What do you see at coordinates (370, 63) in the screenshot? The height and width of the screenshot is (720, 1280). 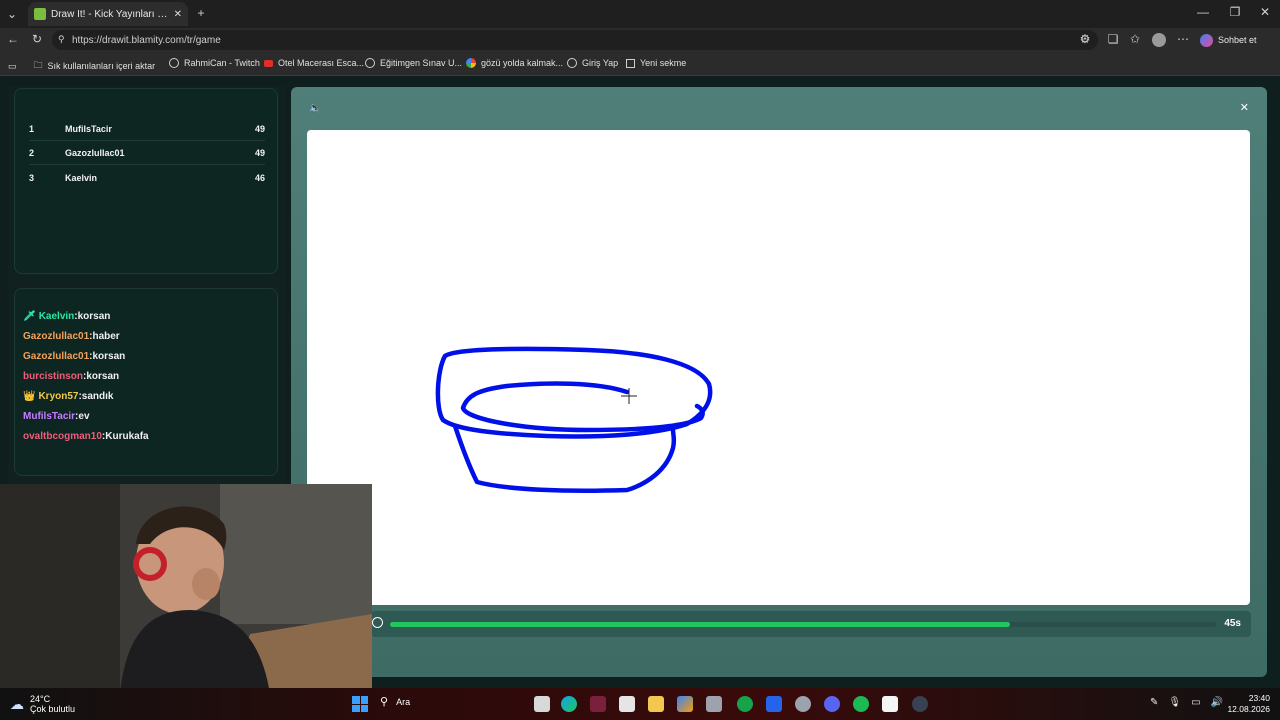 I see `site-icon` at bounding box center [370, 63].